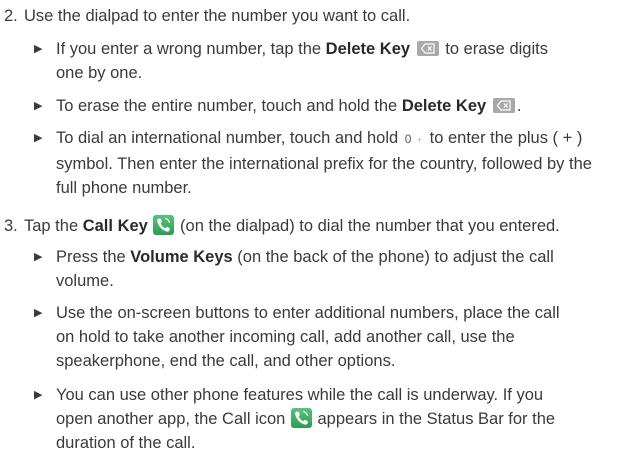 The height and width of the screenshot is (461, 637). Describe the element at coordinates (115, 226) in the screenshot. I see `call-key-label: Call Key` at that location.